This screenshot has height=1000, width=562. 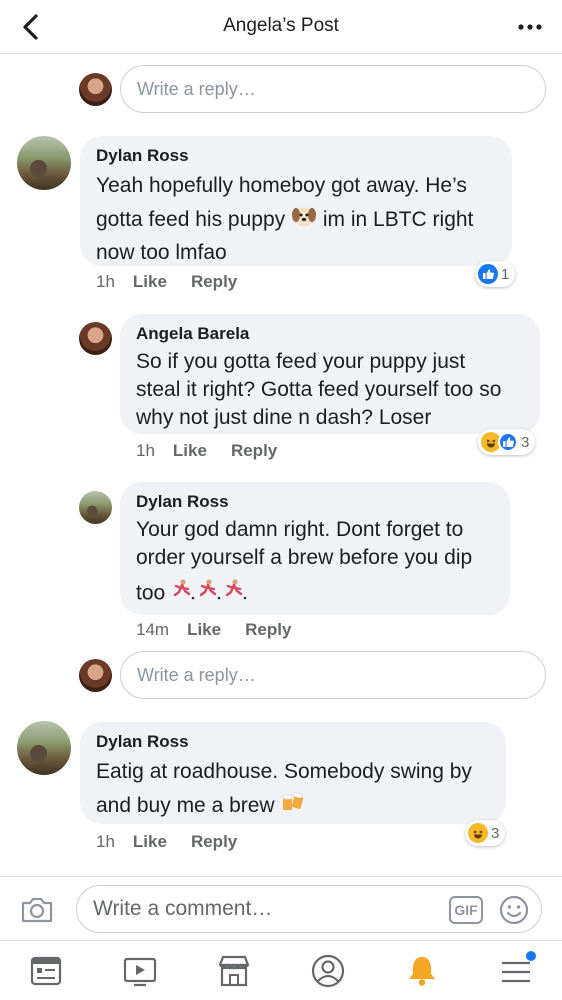 I want to click on comment-line: why not just dine n dash? Loser, so click(x=284, y=417).